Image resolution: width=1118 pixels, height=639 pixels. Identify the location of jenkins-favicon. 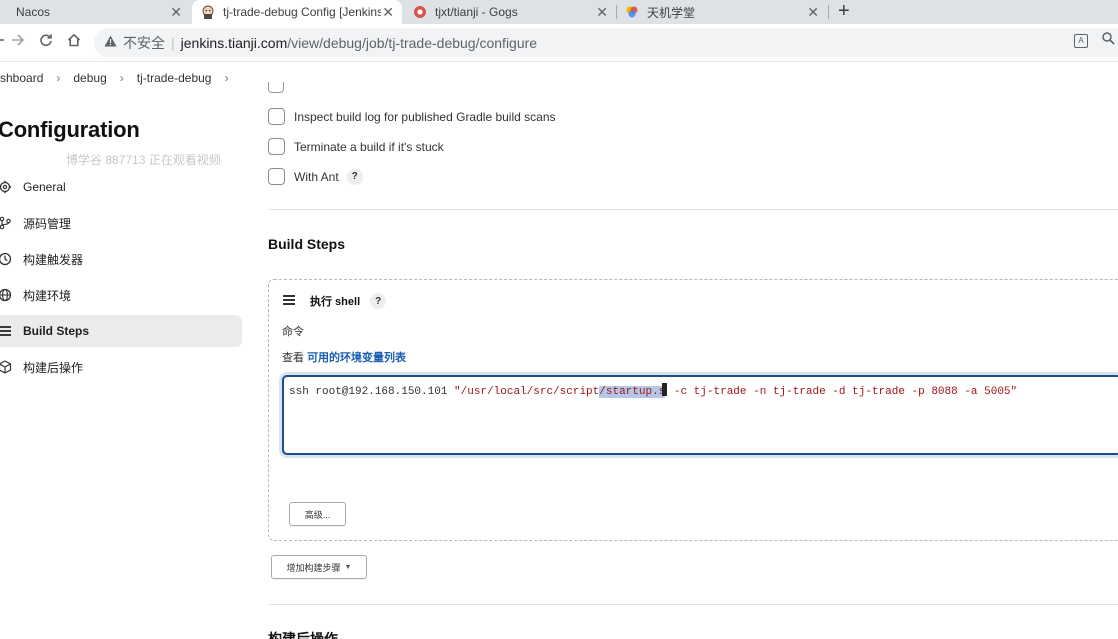
(208, 12).